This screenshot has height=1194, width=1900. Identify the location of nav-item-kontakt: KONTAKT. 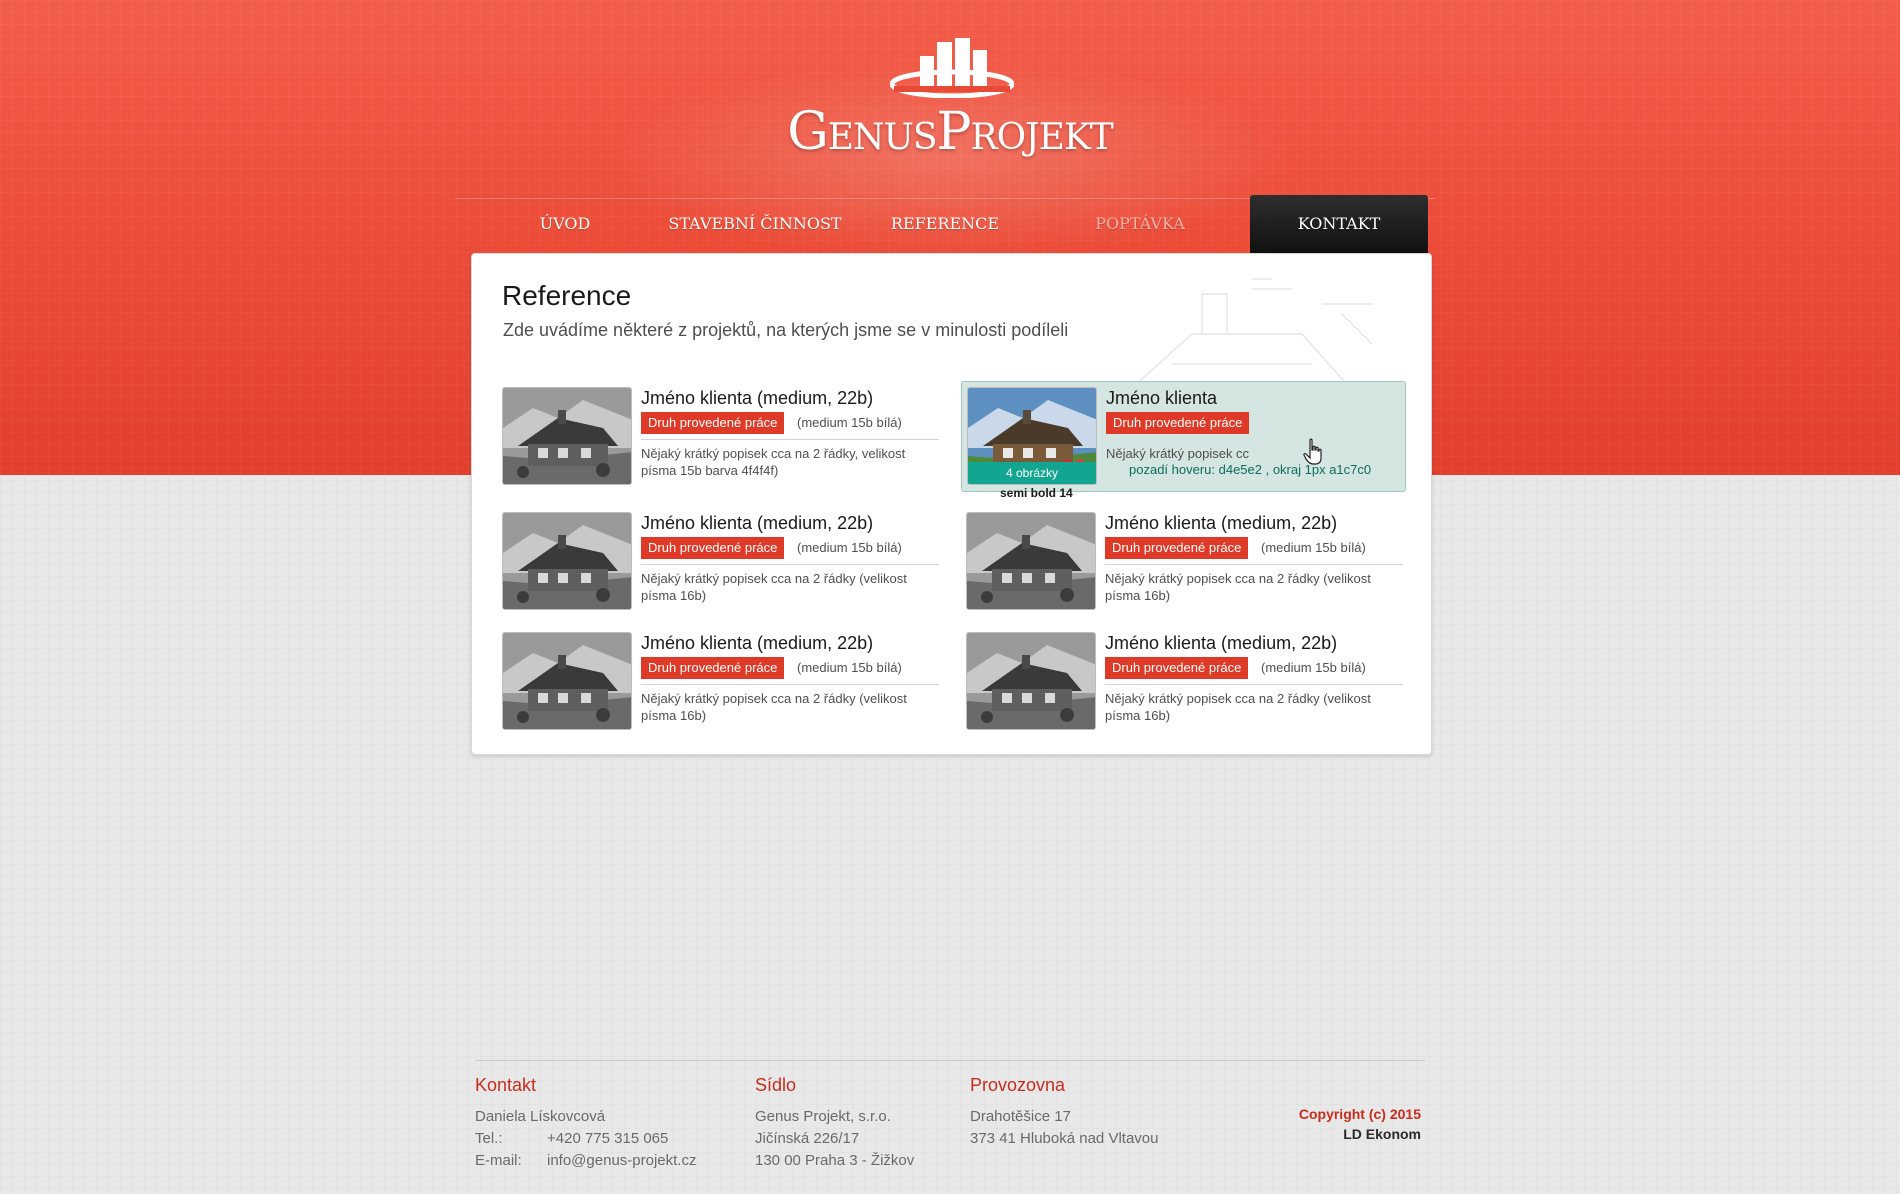
(1339, 224).